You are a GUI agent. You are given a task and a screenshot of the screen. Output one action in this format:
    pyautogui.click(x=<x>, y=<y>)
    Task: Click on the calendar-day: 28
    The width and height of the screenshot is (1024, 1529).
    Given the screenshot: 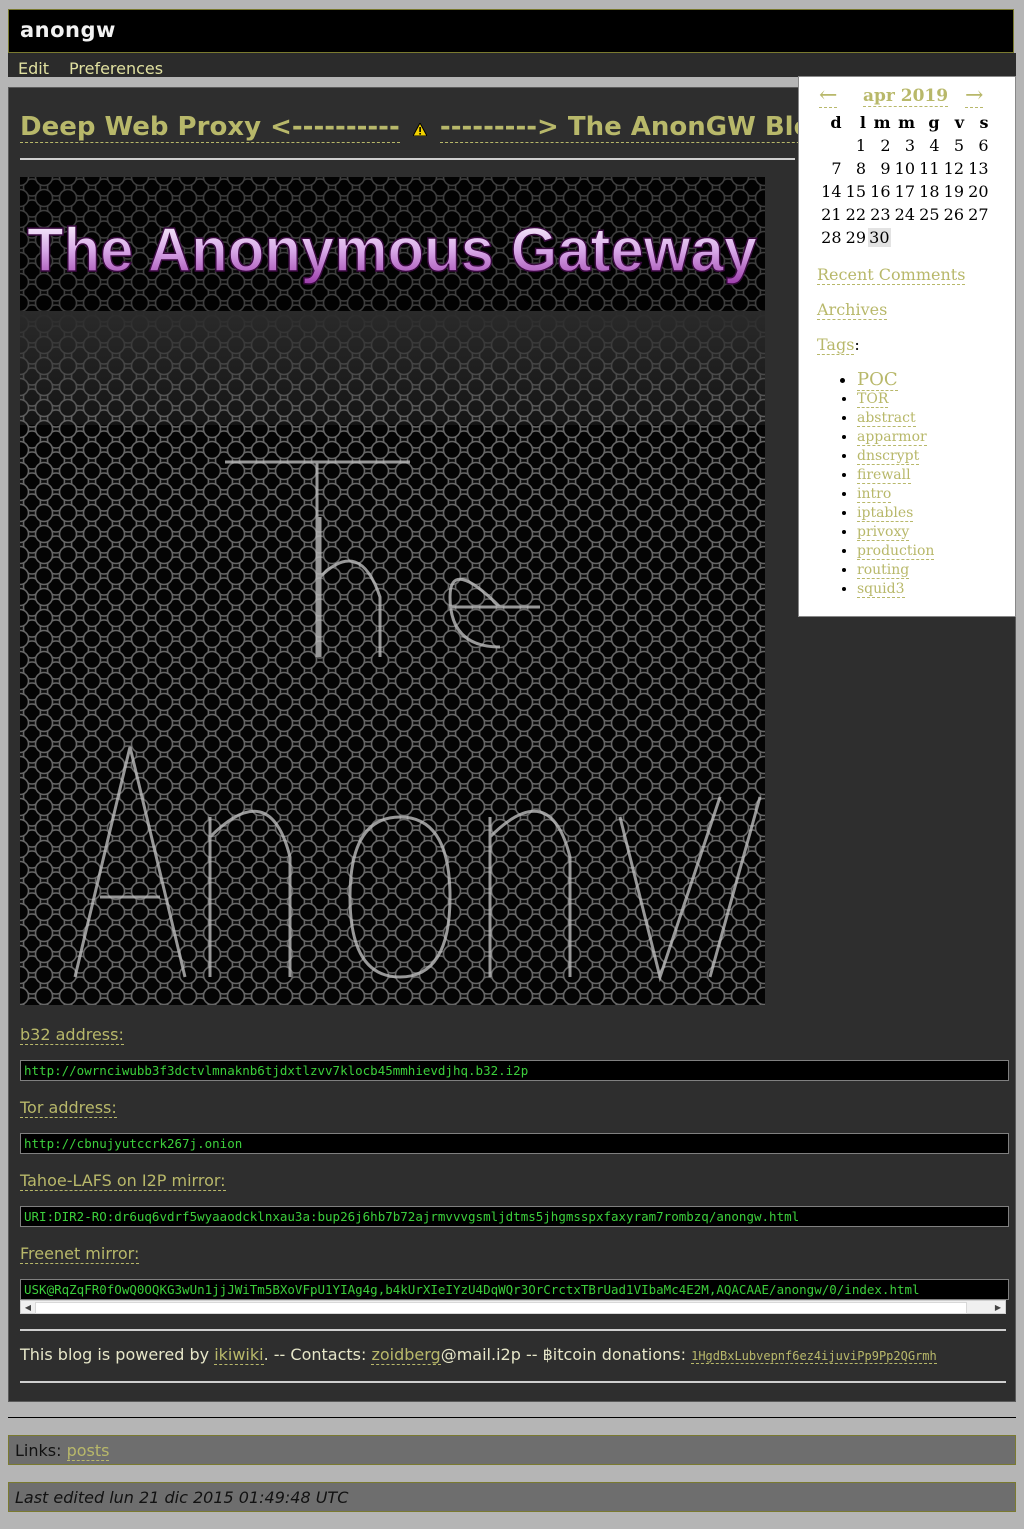 What is the action you would take?
    pyautogui.click(x=831, y=237)
    